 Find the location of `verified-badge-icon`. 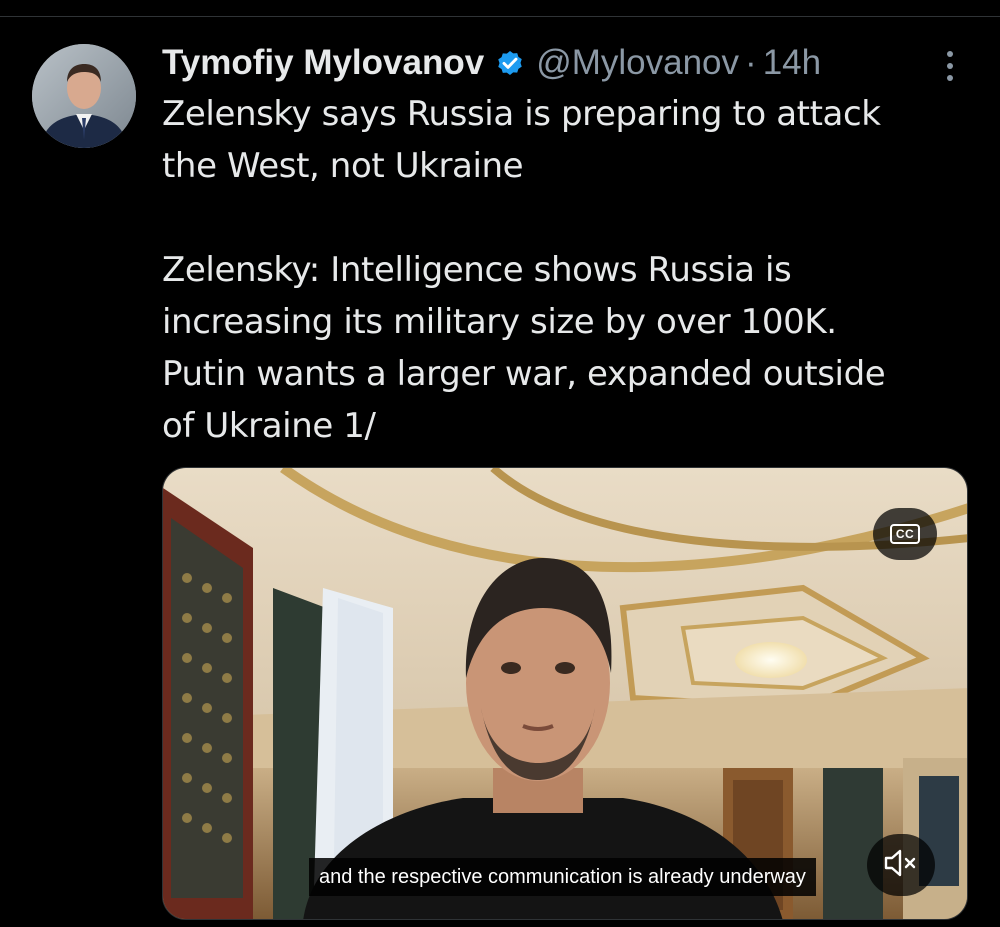

verified-badge-icon is located at coordinates (510, 63).